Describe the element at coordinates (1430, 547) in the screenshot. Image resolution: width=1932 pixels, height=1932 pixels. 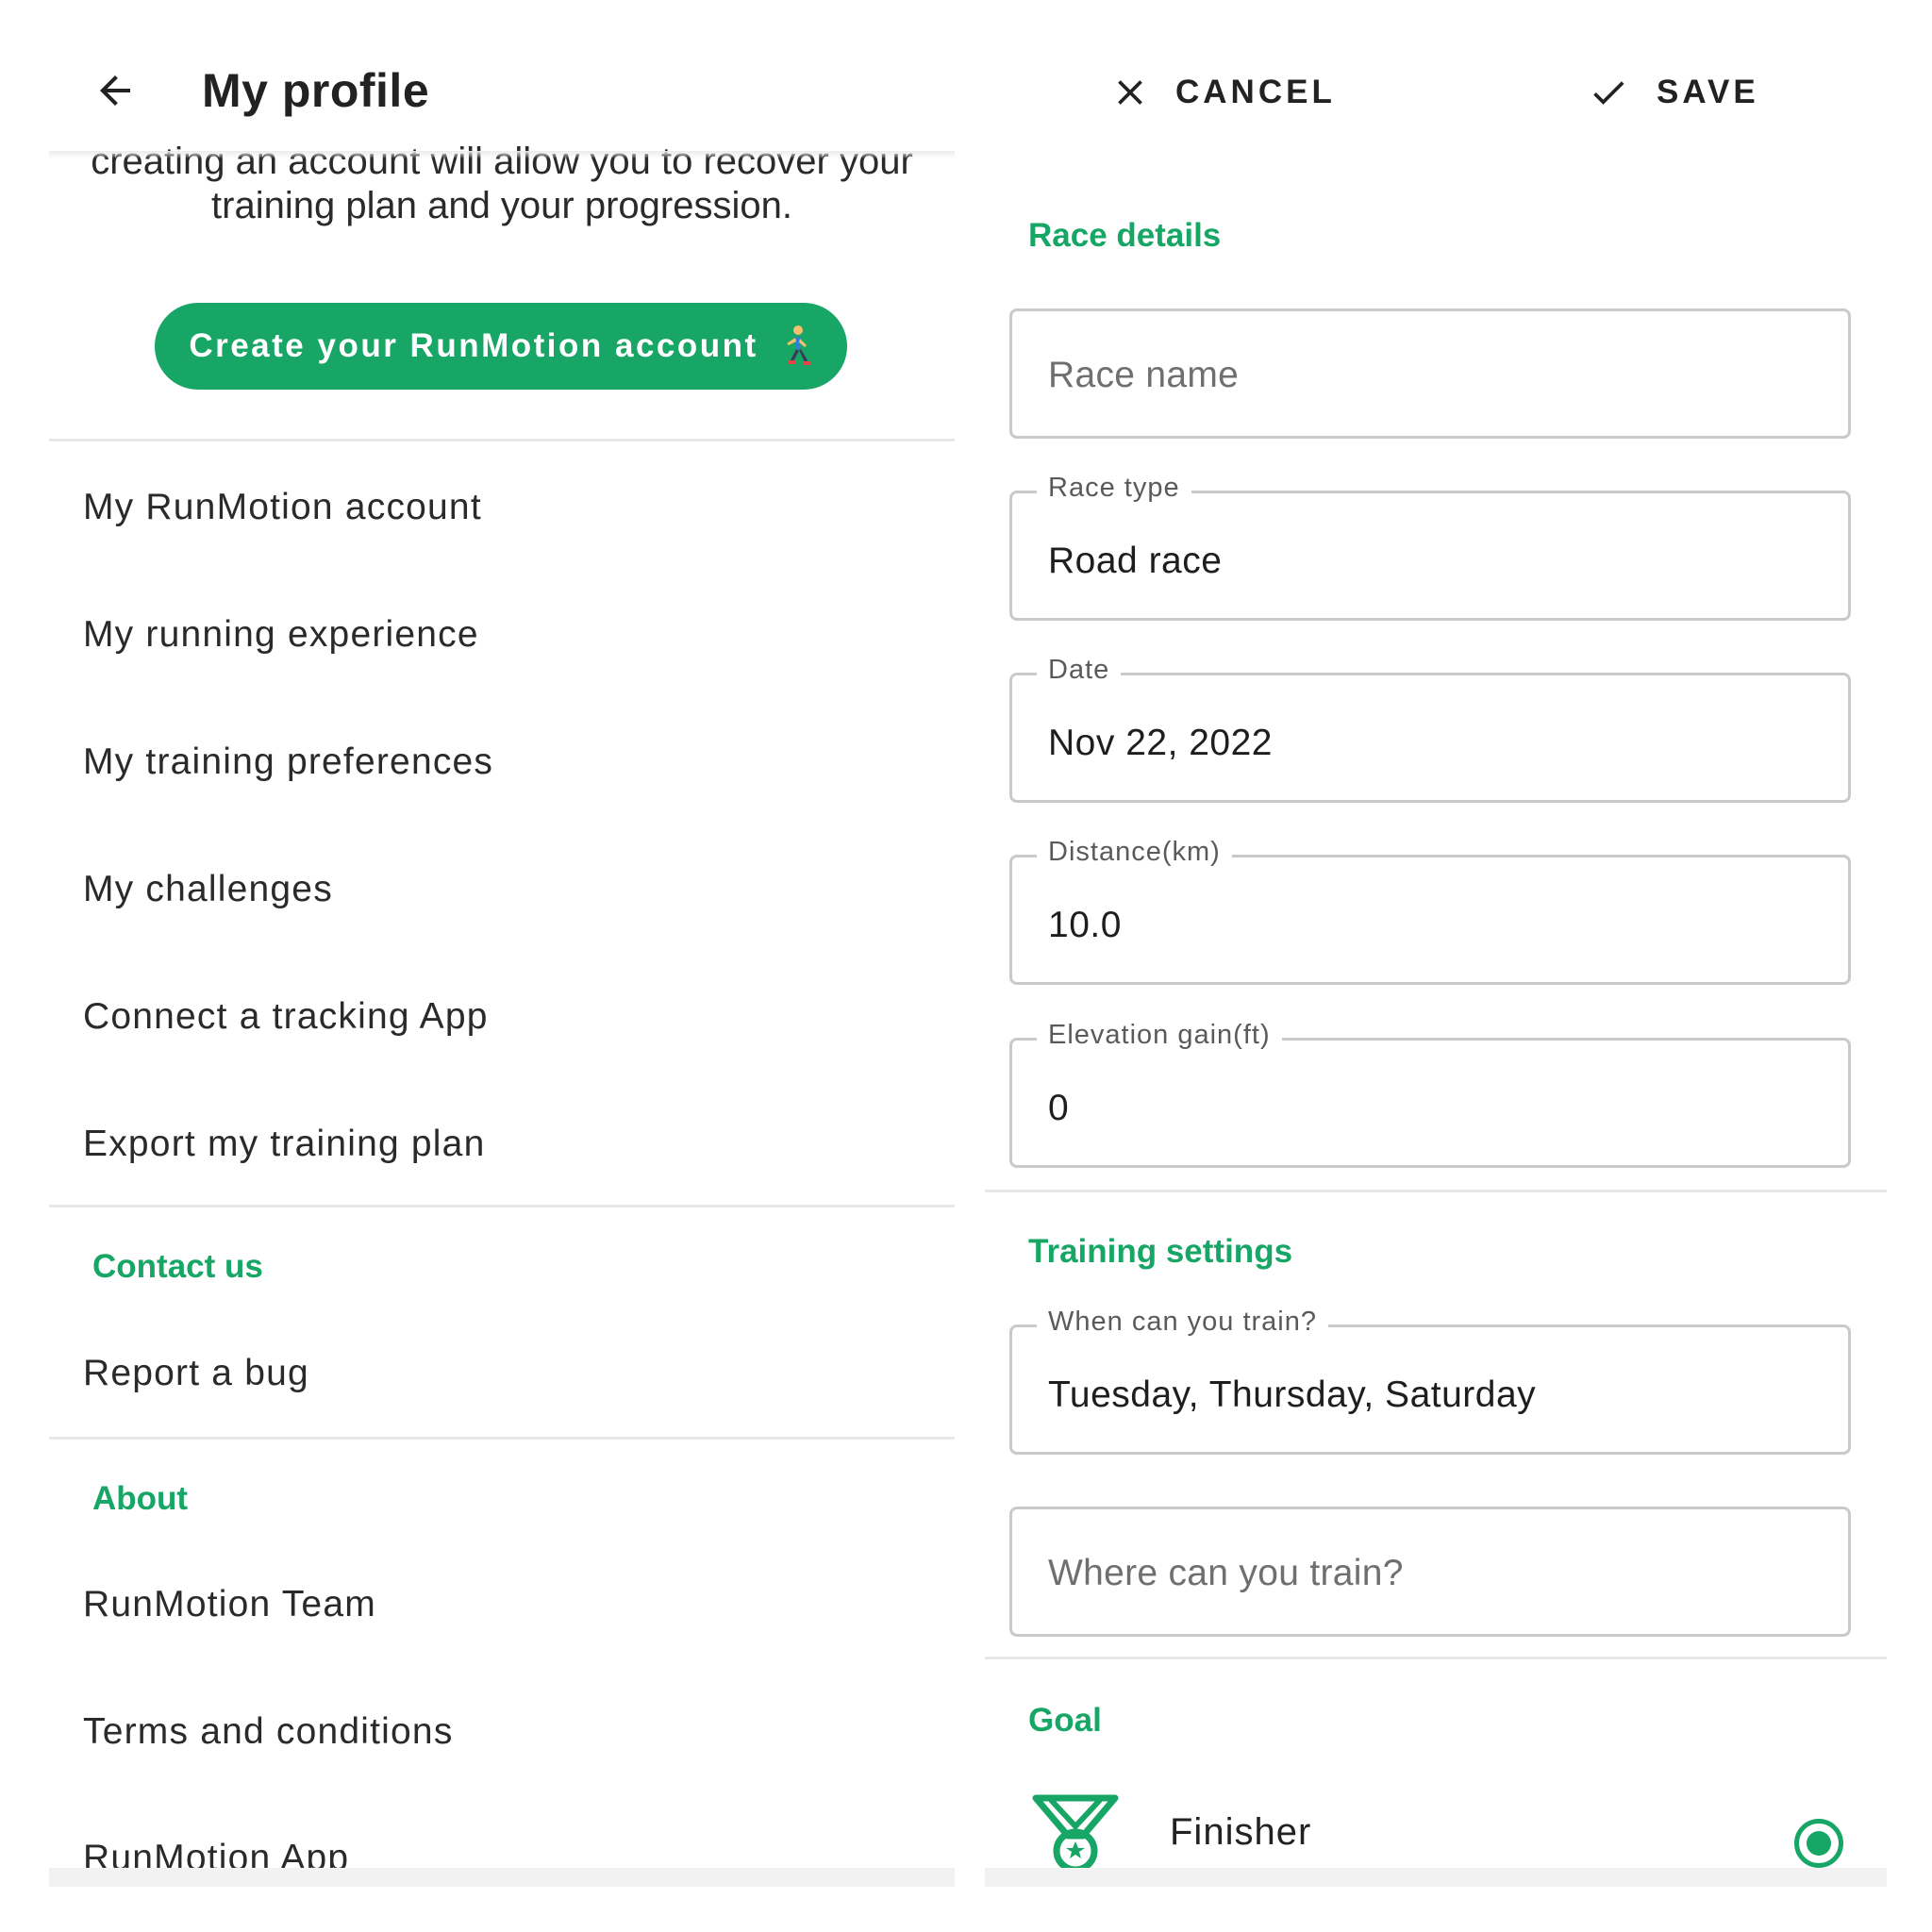
I see `race-type-field: Race type Road race` at that location.